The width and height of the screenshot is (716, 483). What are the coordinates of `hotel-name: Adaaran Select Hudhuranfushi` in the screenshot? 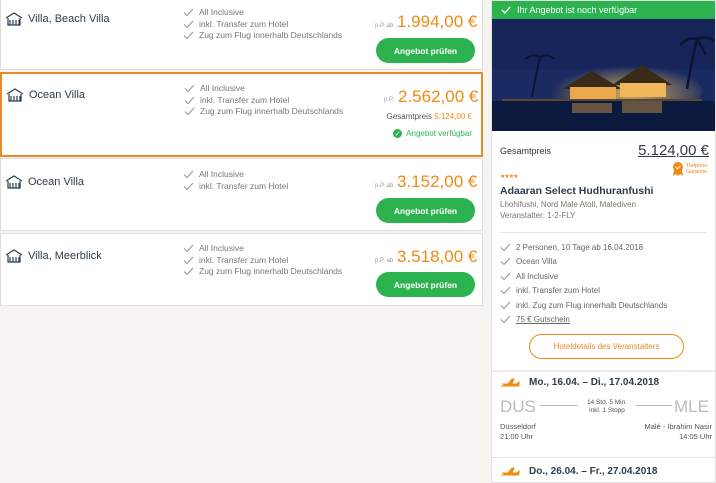 It's located at (576, 191).